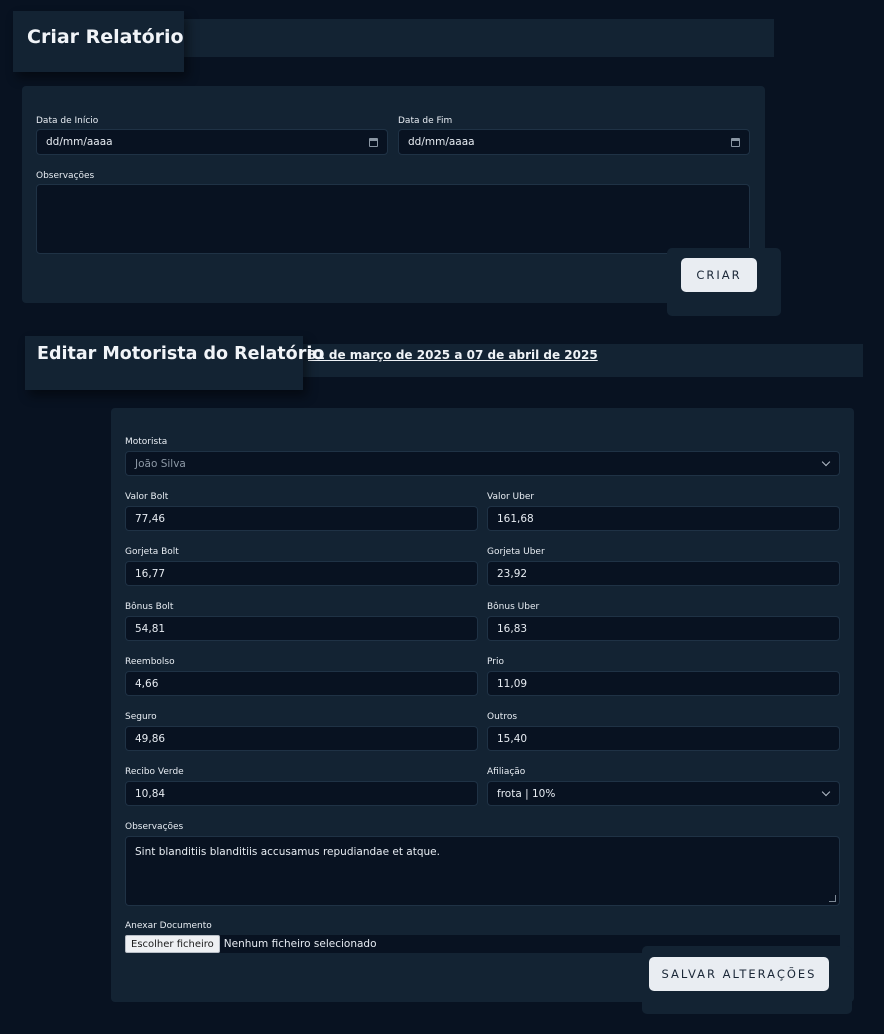 This screenshot has height=1034, width=884. Describe the element at coordinates (719, 275) in the screenshot. I see `create-button: CRIAR` at that location.